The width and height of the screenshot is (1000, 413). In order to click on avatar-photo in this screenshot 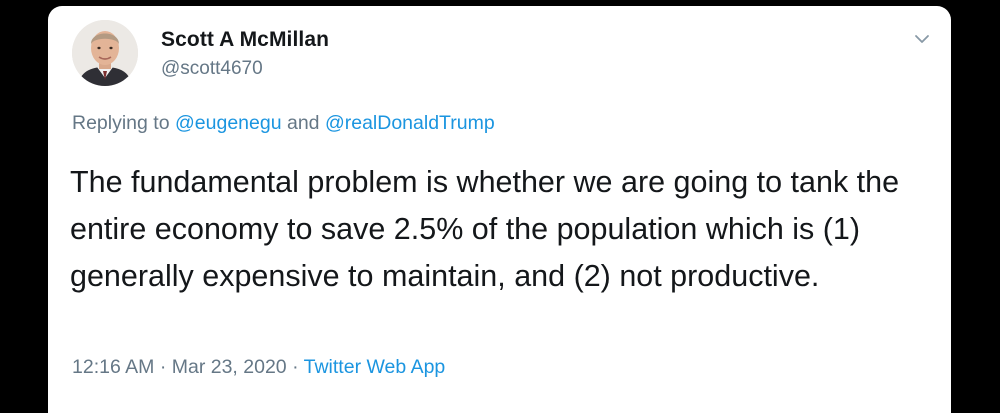, I will do `click(105, 53)`.